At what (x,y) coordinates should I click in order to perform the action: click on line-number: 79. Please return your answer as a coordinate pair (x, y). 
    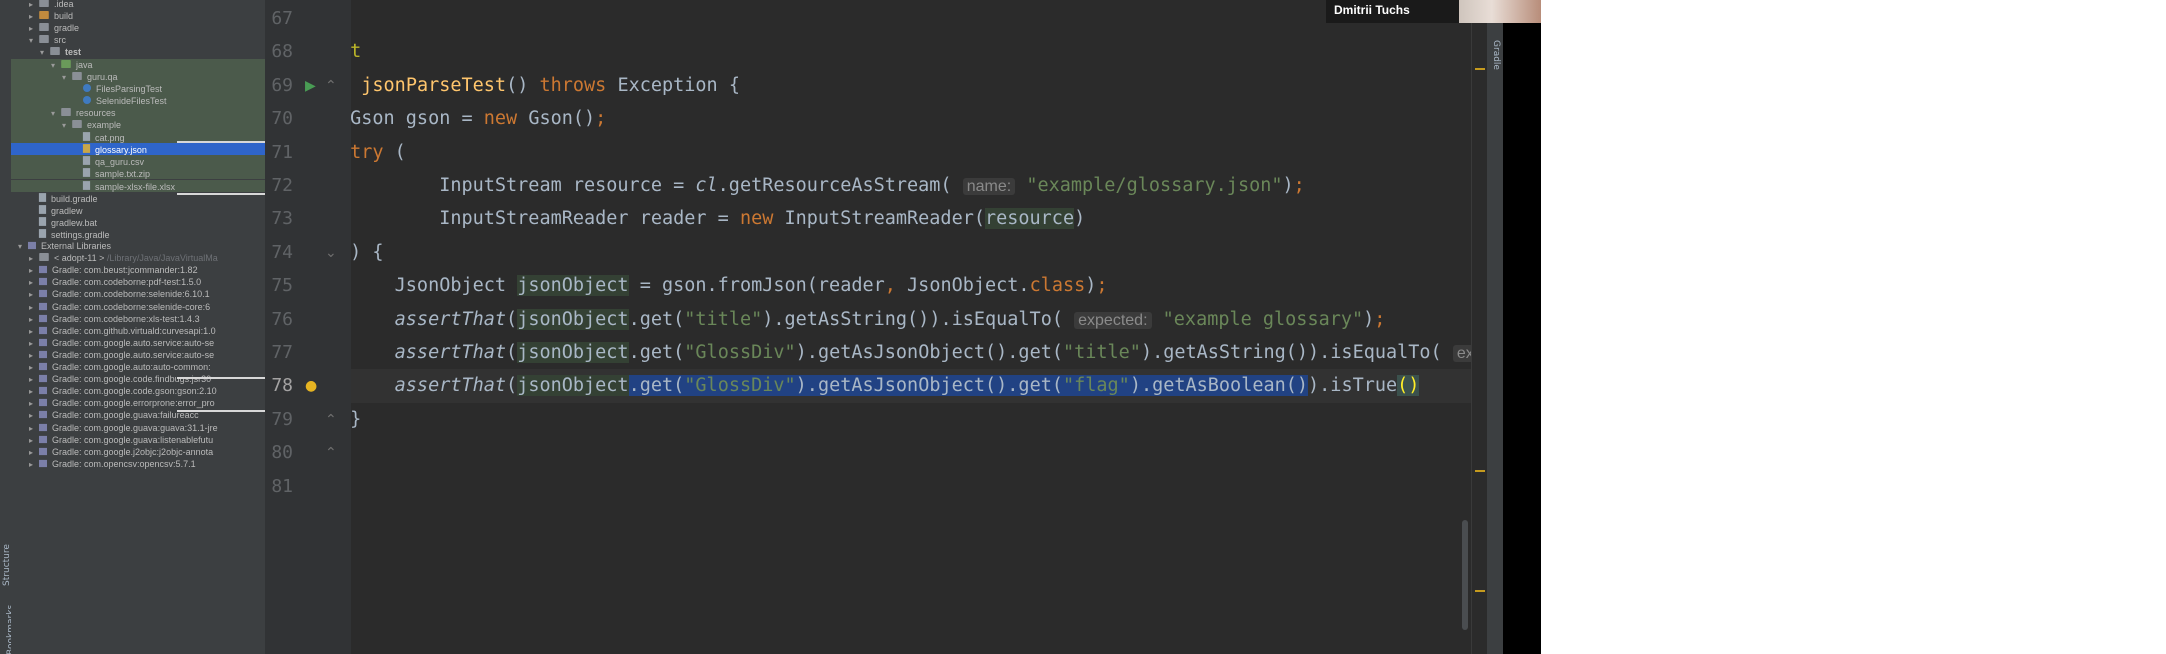
    Looking at the image, I should click on (282, 419).